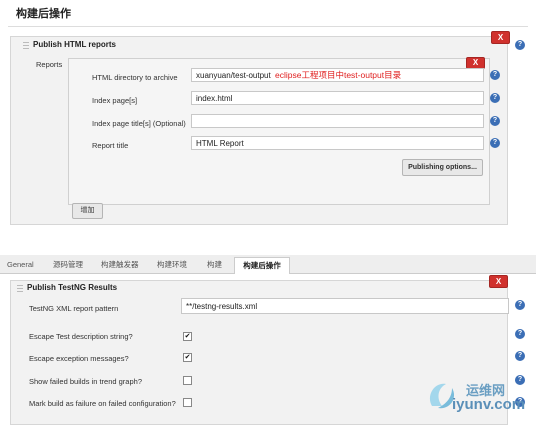 The width and height of the screenshot is (536, 425). Describe the element at coordinates (268, 26) in the screenshot. I see `section-divider` at that location.